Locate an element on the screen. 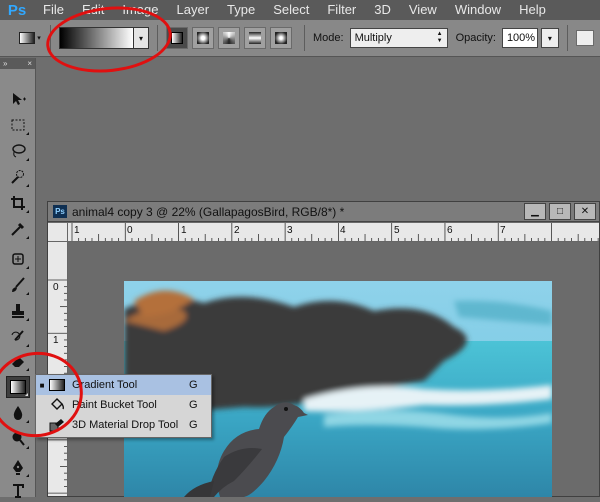  dodge-tool is located at coordinates (18, 439).